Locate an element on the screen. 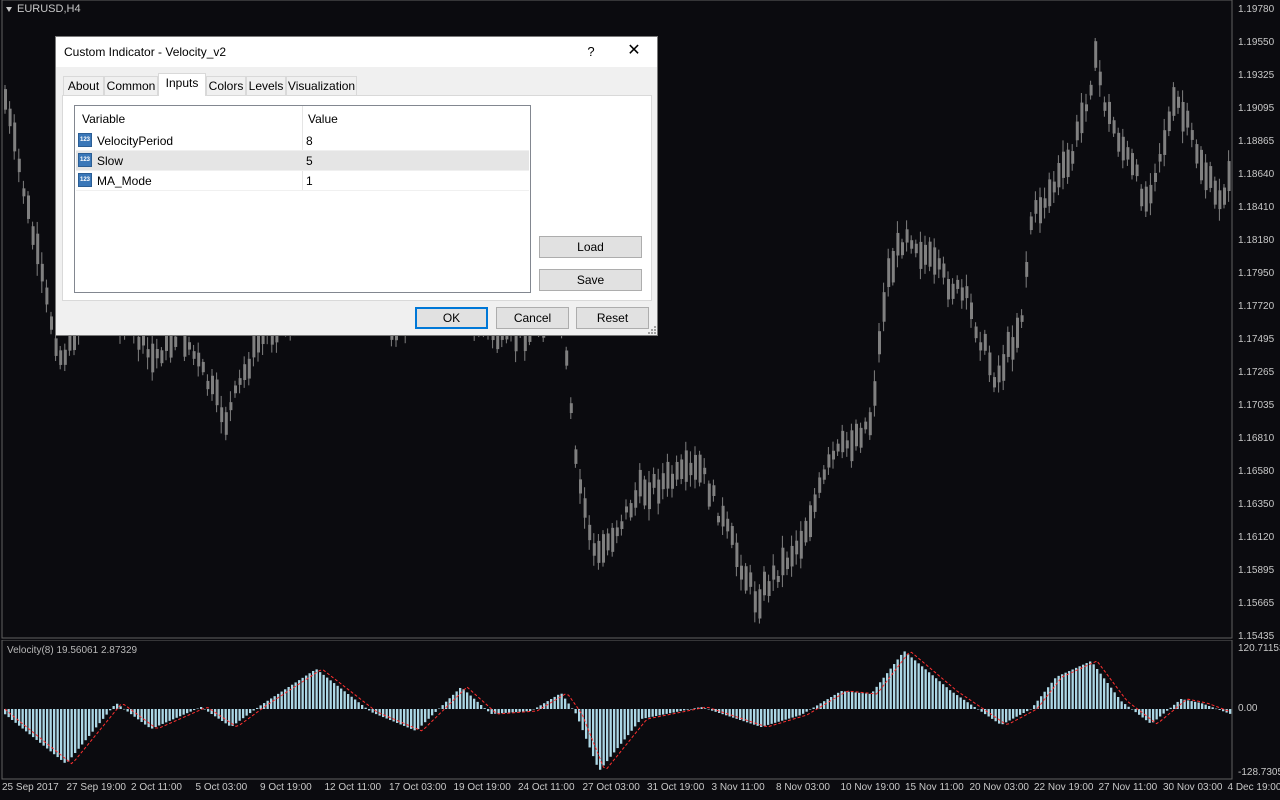 The width and height of the screenshot is (1280, 800). price-label: 1.19095 is located at coordinates (1256, 108).